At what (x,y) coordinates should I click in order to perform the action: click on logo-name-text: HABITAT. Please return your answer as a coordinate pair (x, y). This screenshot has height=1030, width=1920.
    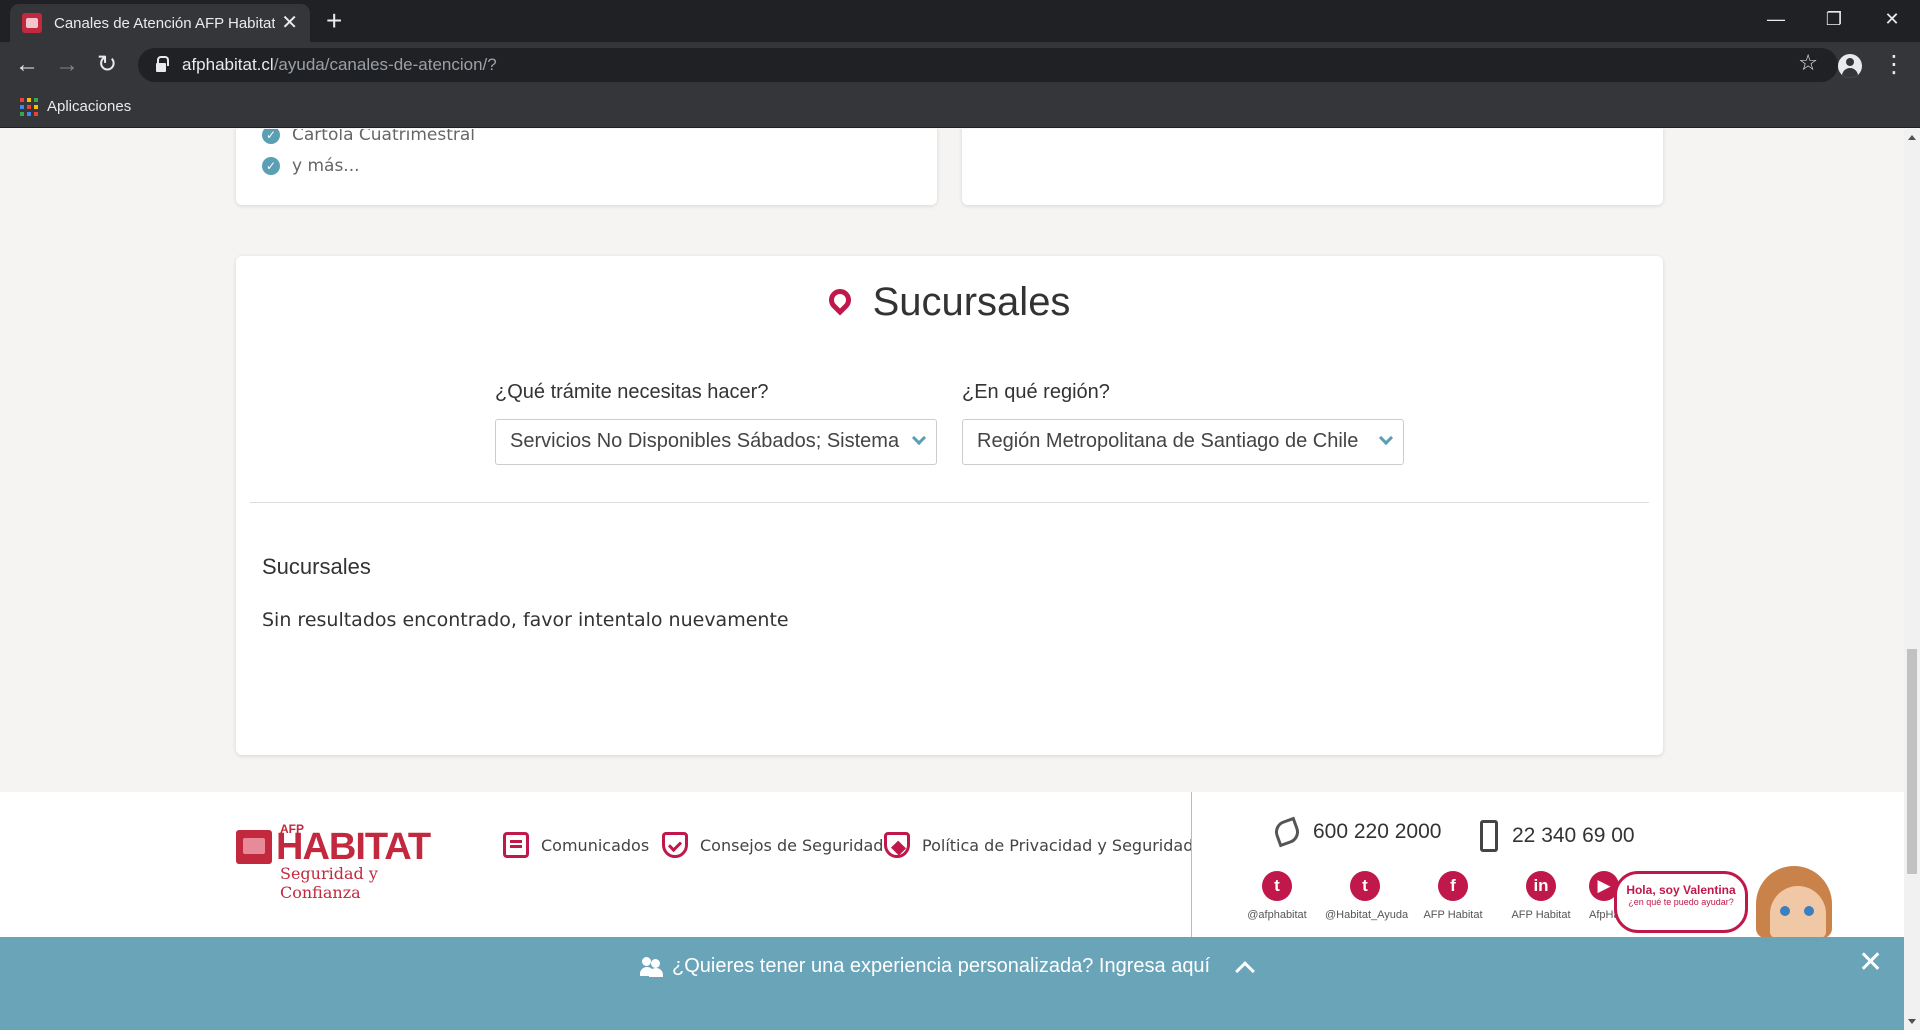
    Looking at the image, I should click on (353, 847).